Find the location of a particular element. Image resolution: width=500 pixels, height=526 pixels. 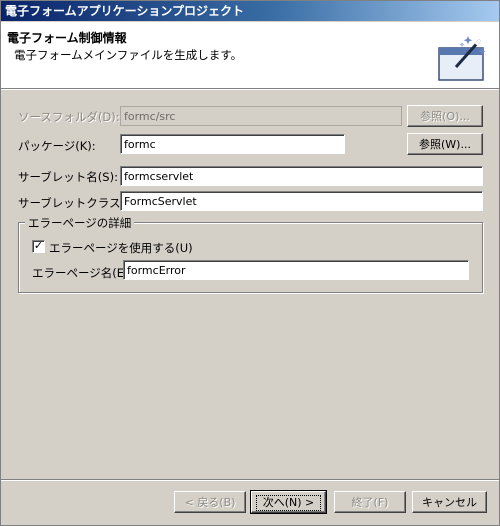

error-page-name-field is located at coordinates (296, 270).